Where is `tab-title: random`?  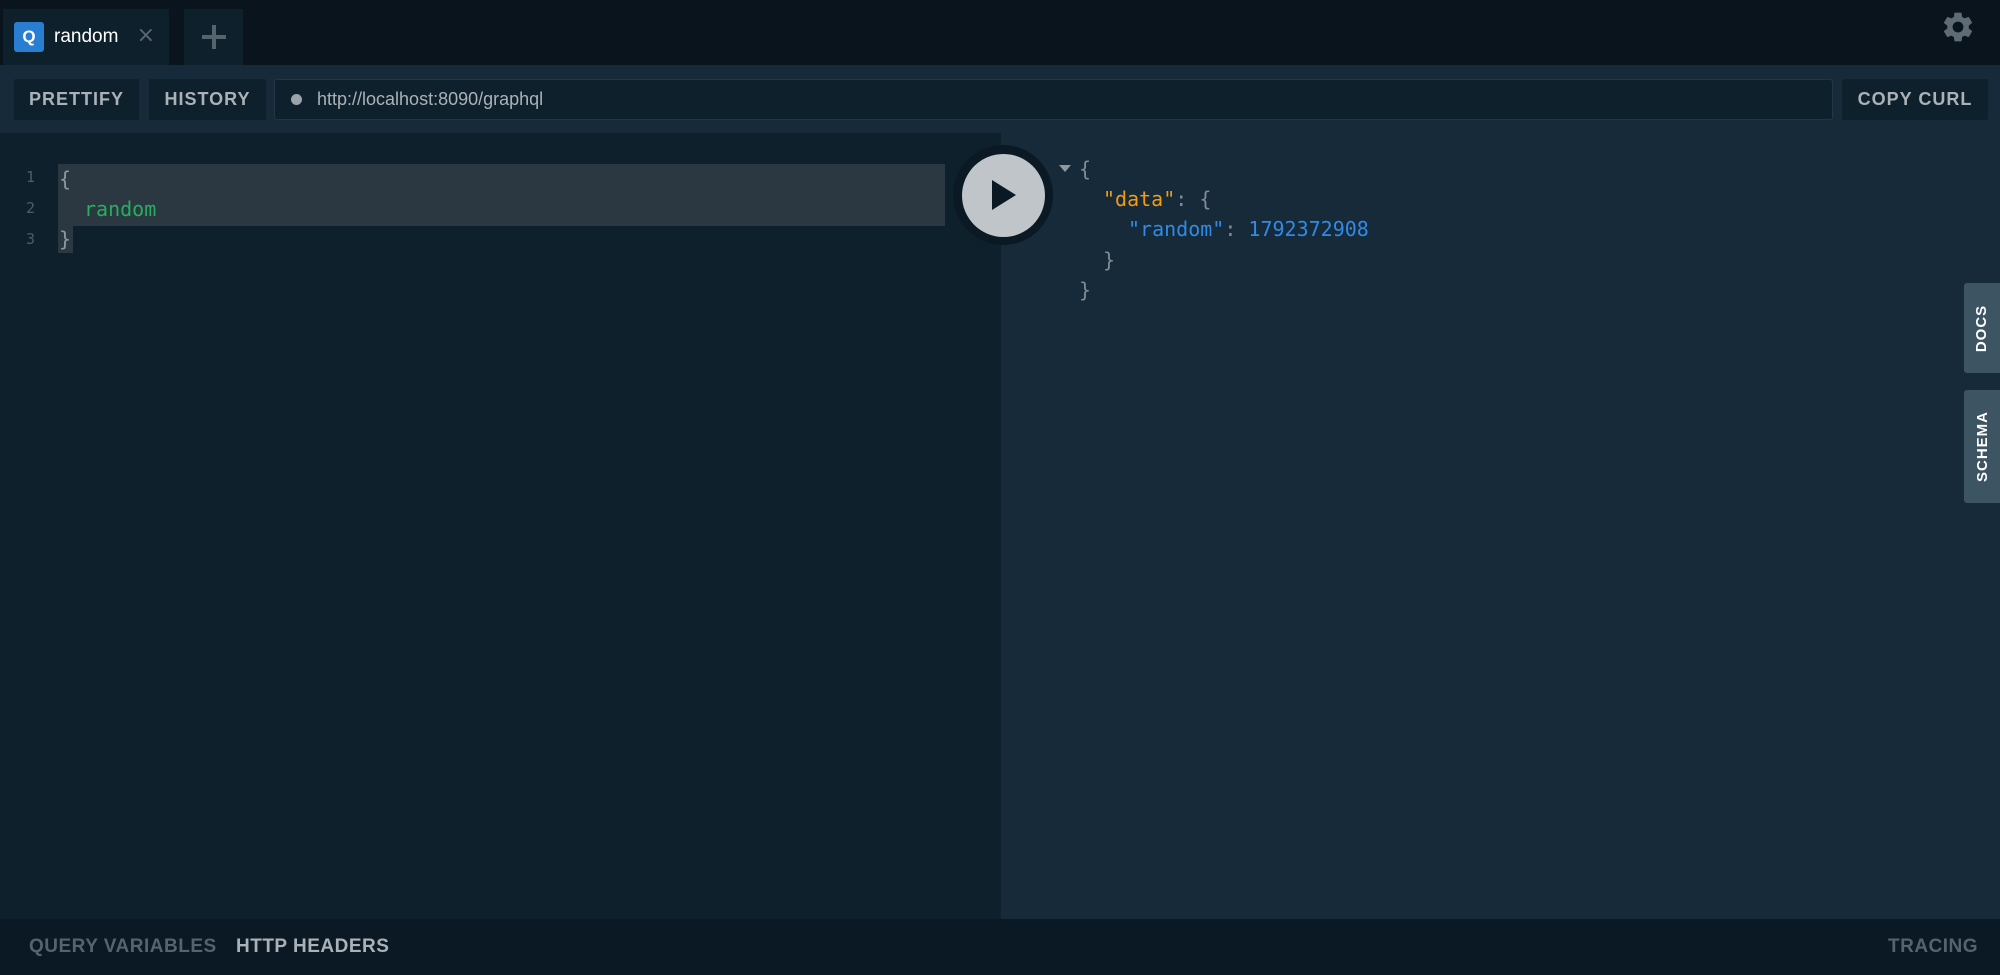 tab-title: random is located at coordinates (86, 36).